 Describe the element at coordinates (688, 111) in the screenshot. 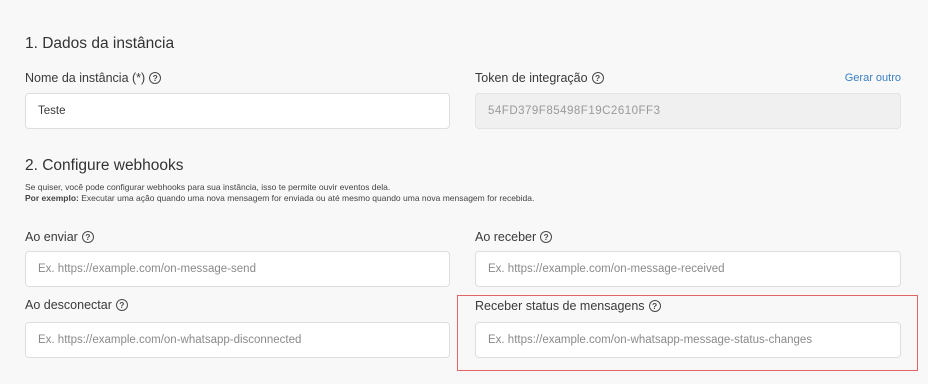

I see `token-input` at that location.